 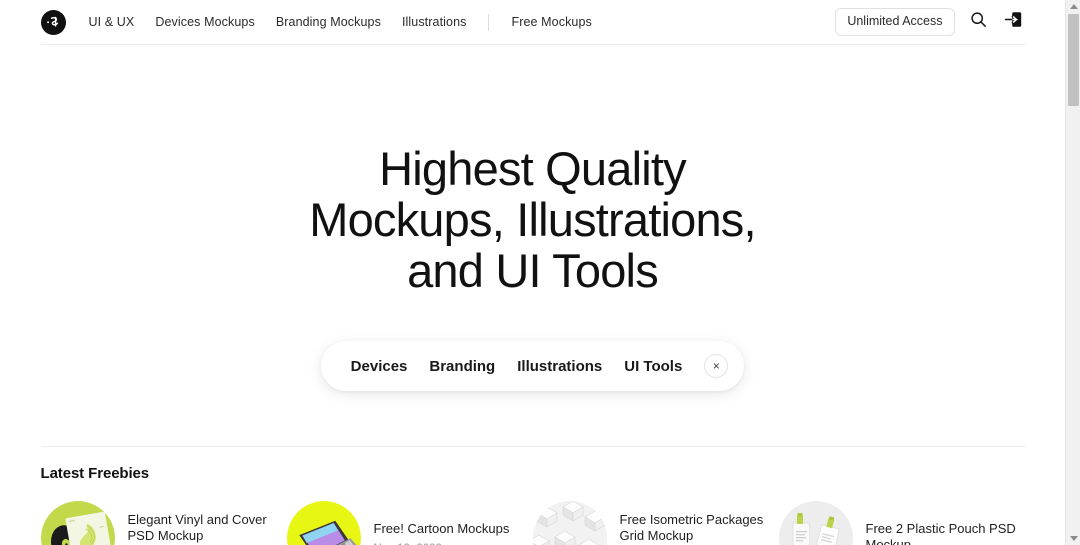 I want to click on list-item: Free! Cartoon Mockups Nov 12, 2022, so click(x=409, y=523).